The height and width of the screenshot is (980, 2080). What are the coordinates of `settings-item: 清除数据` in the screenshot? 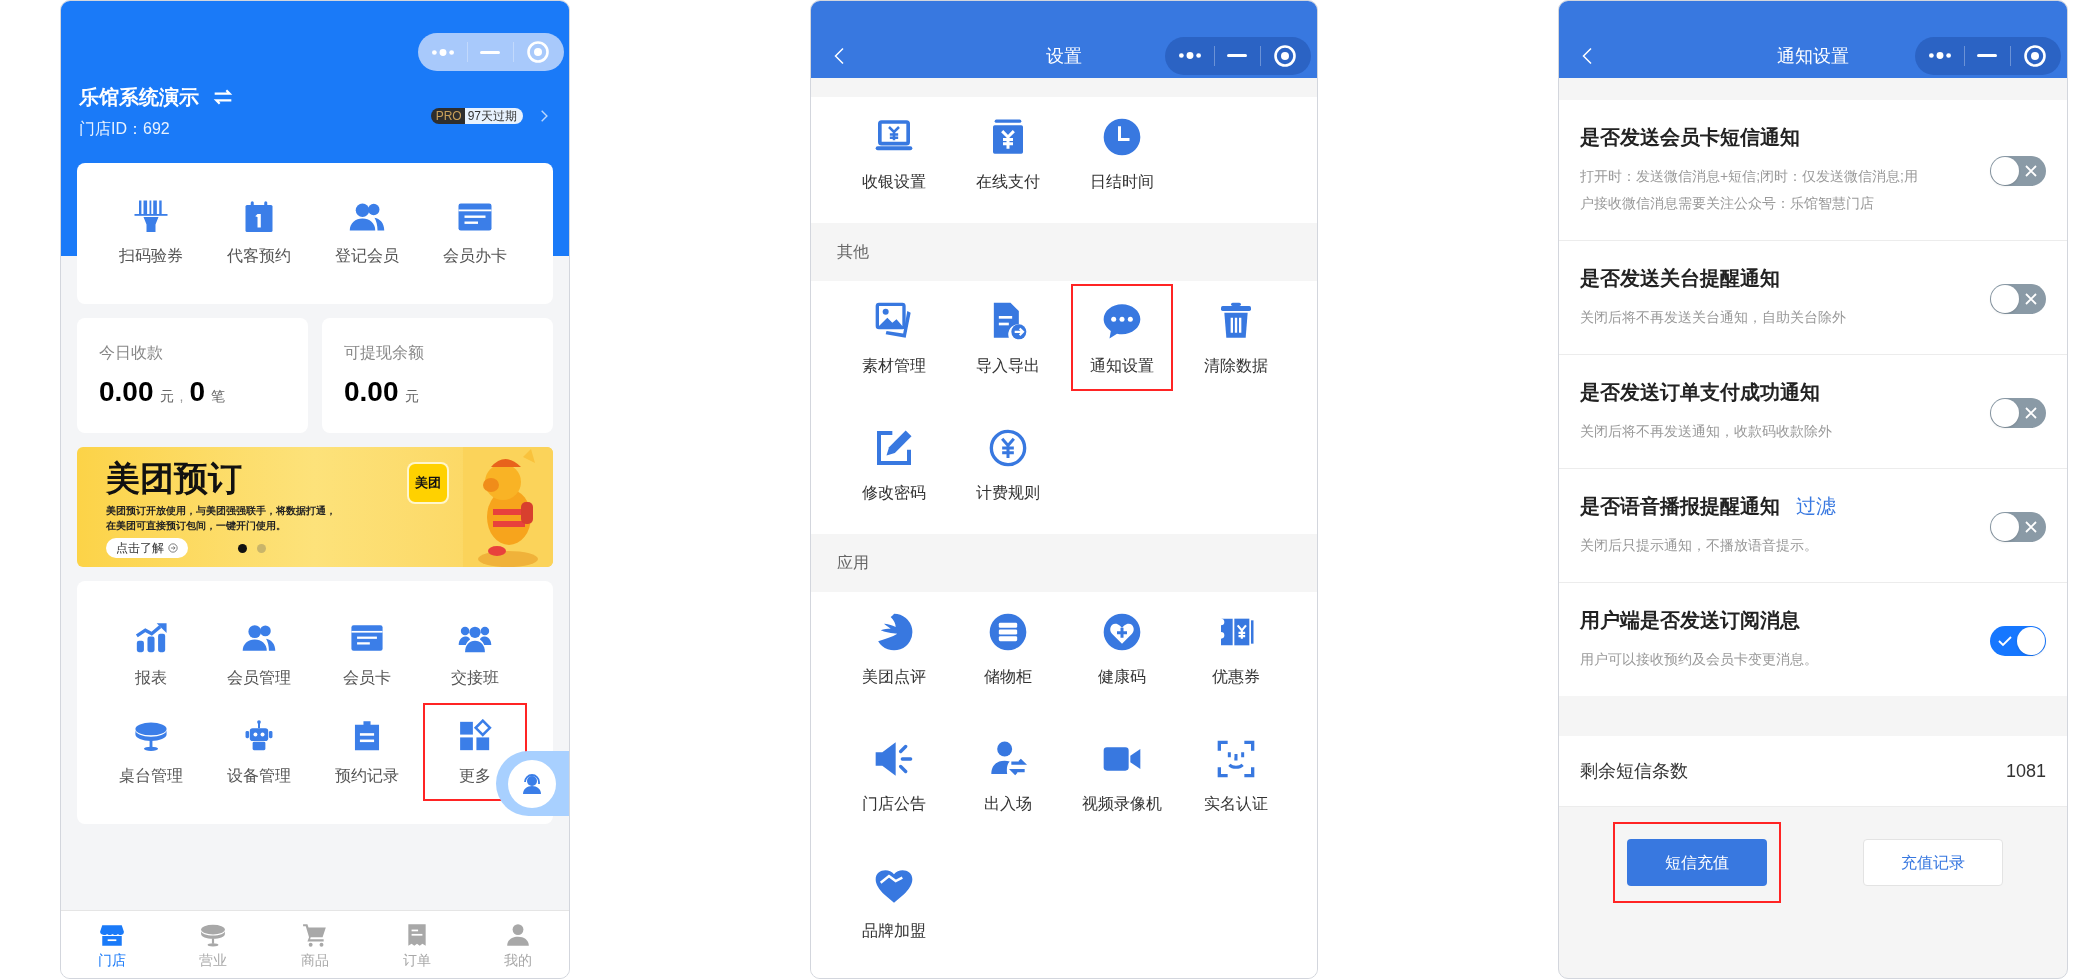 It's located at (1236, 337).